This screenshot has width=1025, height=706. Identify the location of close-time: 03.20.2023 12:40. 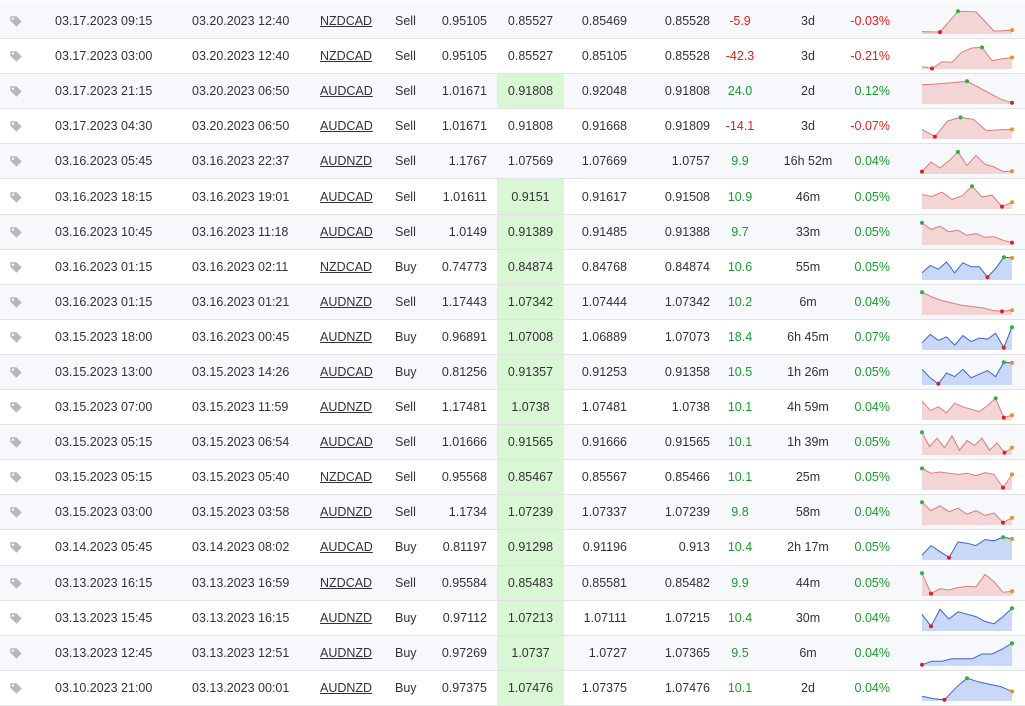
(241, 56).